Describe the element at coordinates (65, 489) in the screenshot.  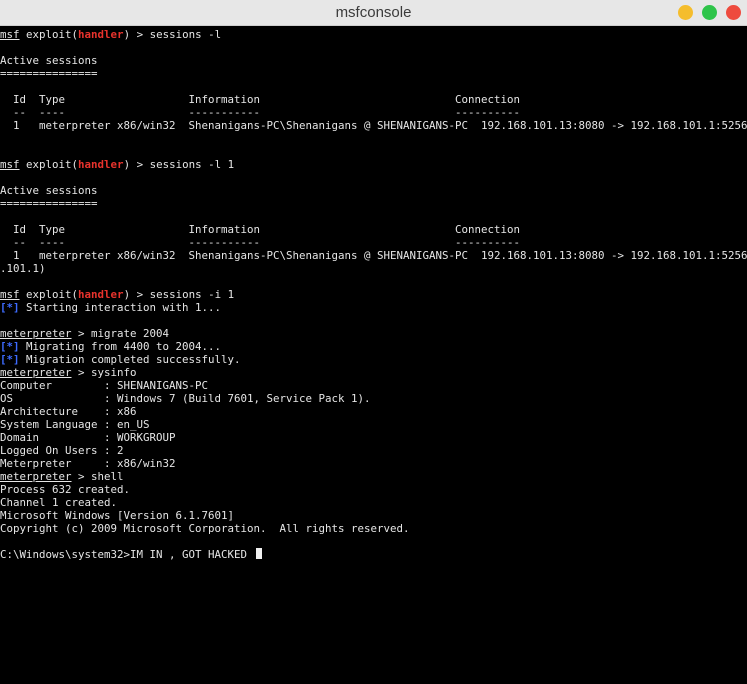
I see `shell-output-line: Process 632 created.` at that location.